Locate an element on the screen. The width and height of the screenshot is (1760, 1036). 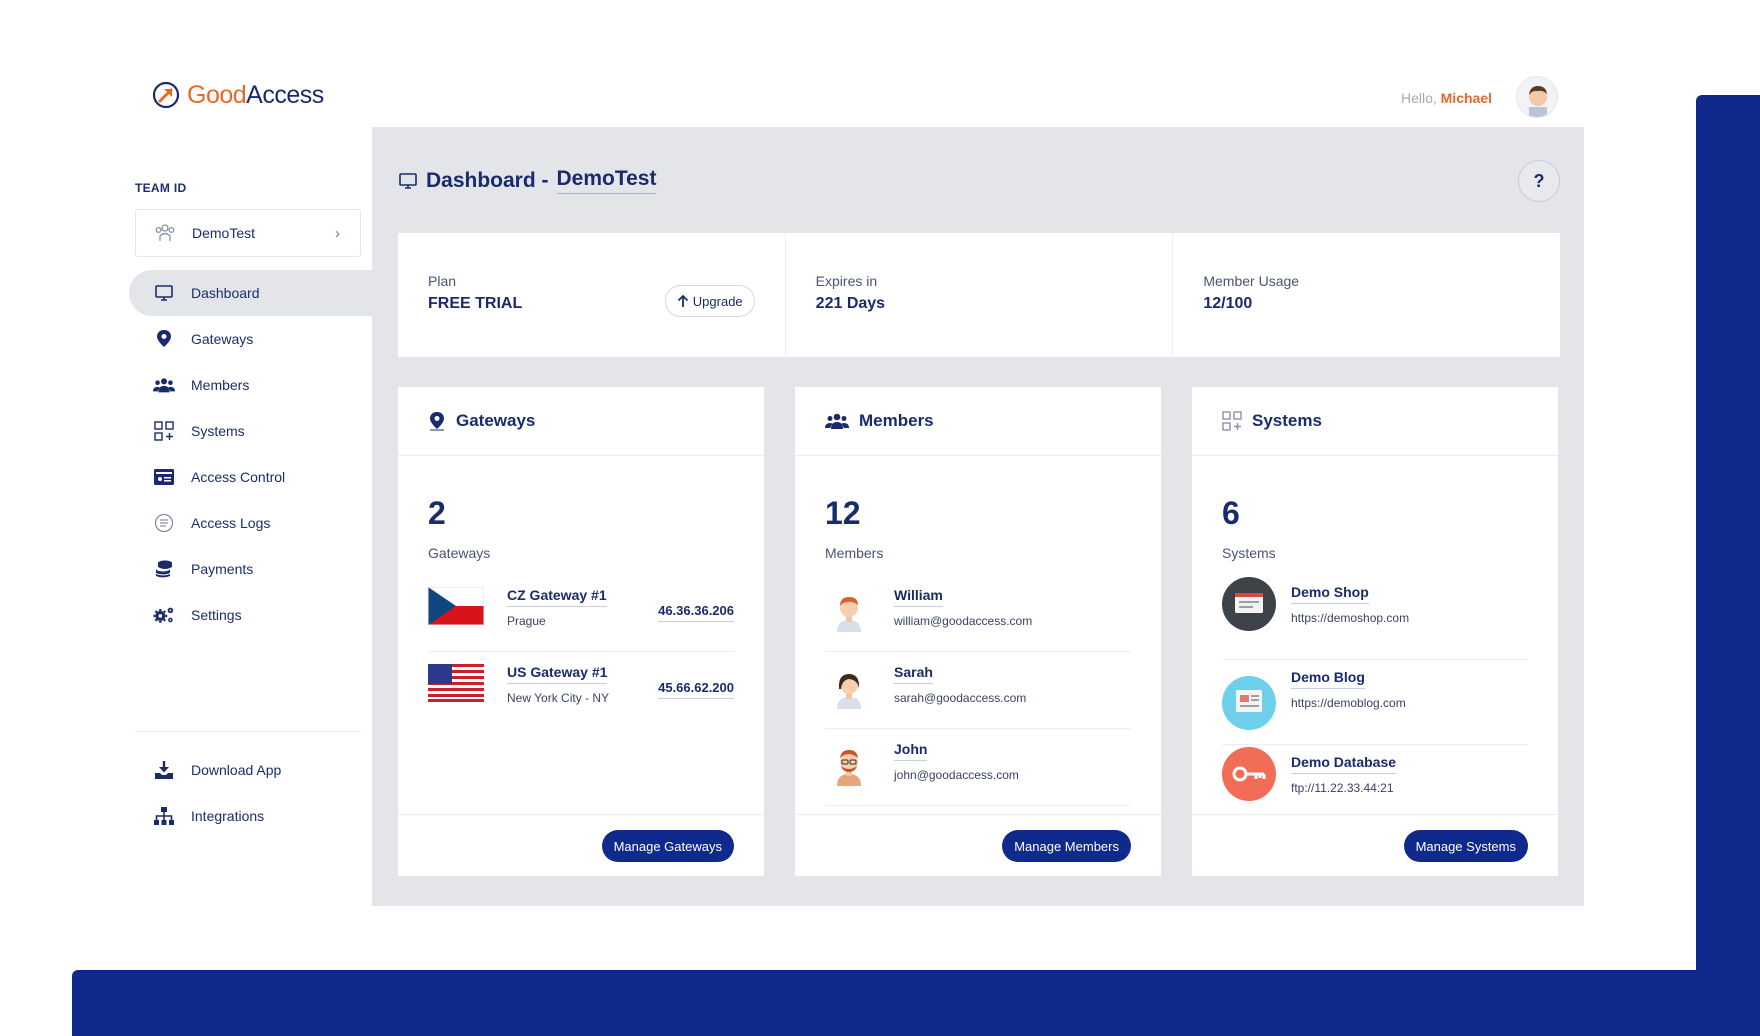
logo: GoodAccess is located at coordinates (237, 95).